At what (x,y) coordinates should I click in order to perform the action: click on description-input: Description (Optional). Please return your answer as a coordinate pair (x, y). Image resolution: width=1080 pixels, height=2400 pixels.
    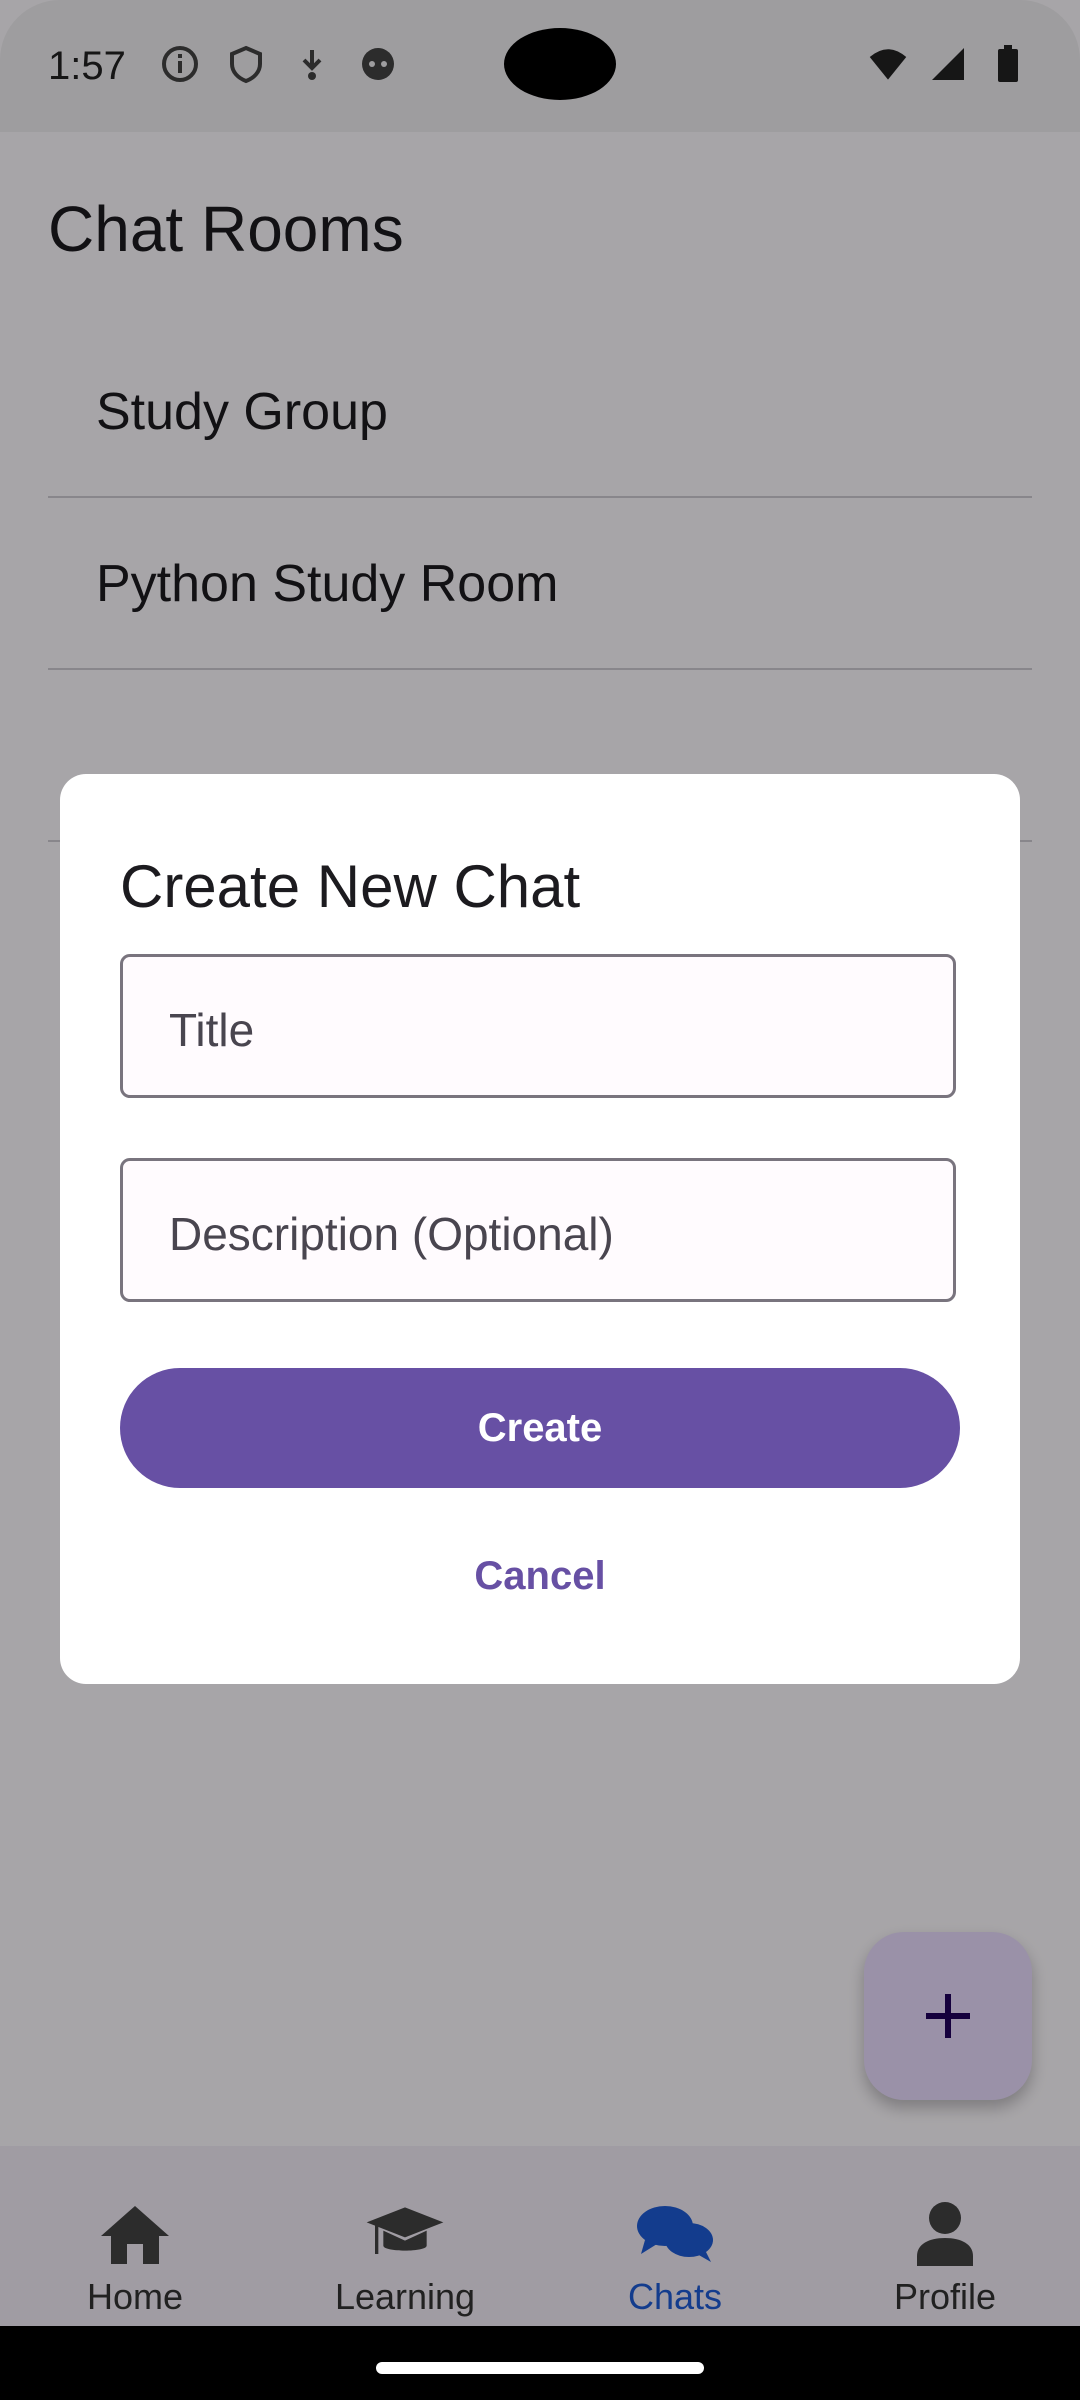
    Looking at the image, I should click on (538, 1230).